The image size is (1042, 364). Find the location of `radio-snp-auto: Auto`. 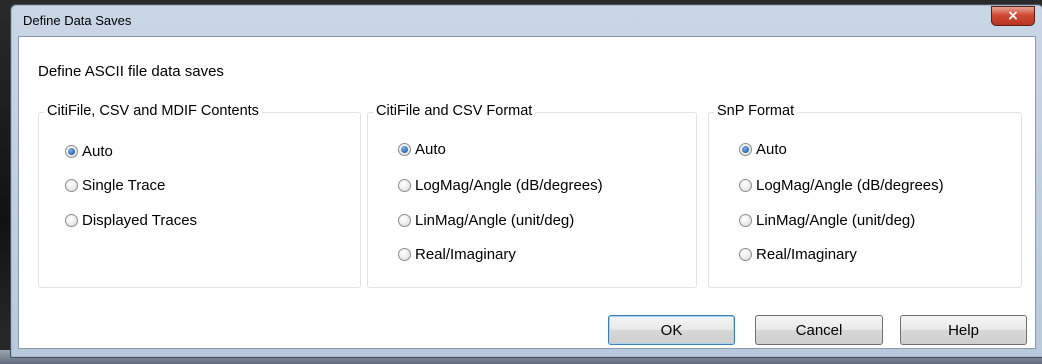

radio-snp-auto: Auto is located at coordinates (763, 149).